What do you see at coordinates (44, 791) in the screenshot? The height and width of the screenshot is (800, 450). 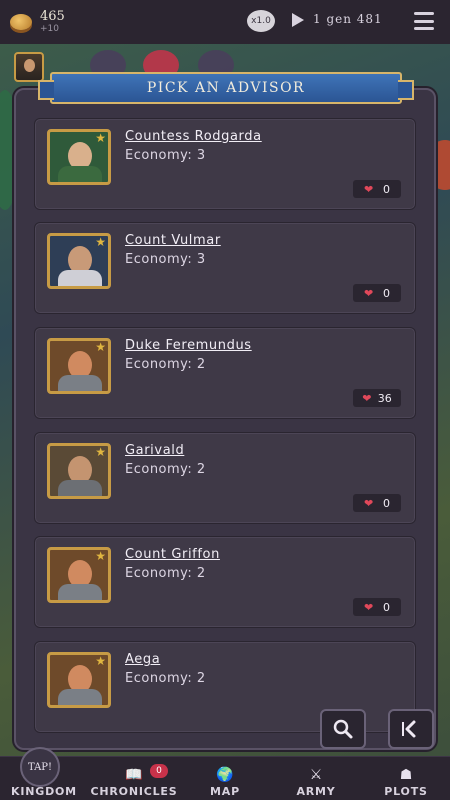 I see `nav-label: KINGDOM` at bounding box center [44, 791].